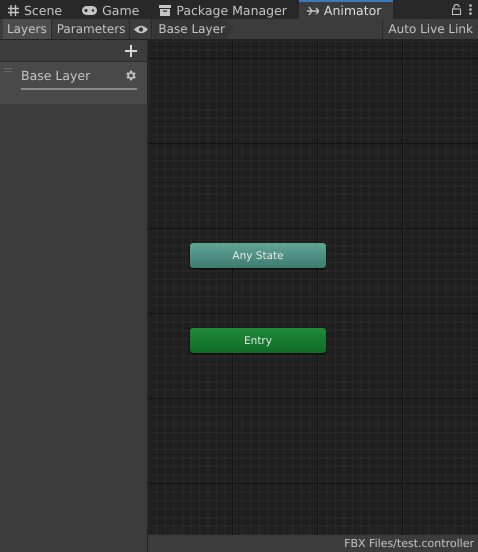  What do you see at coordinates (193, 29) in the screenshot?
I see `breadcrumb: Base Layer` at bounding box center [193, 29].